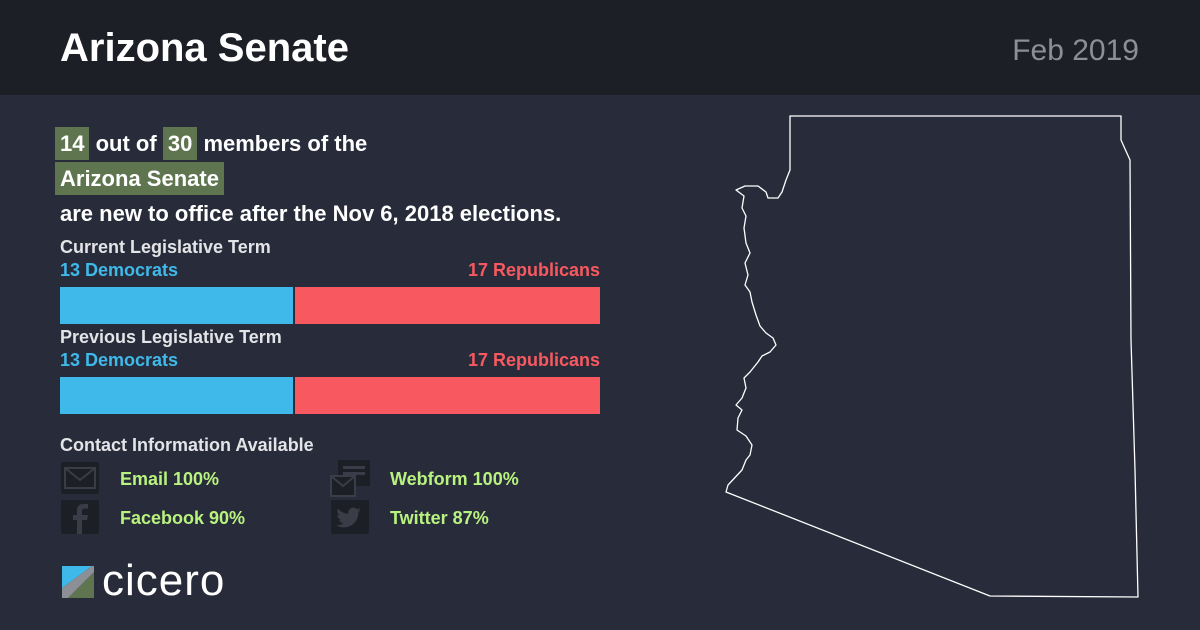  I want to click on current-term-label: Current Legislative Term, so click(165, 247).